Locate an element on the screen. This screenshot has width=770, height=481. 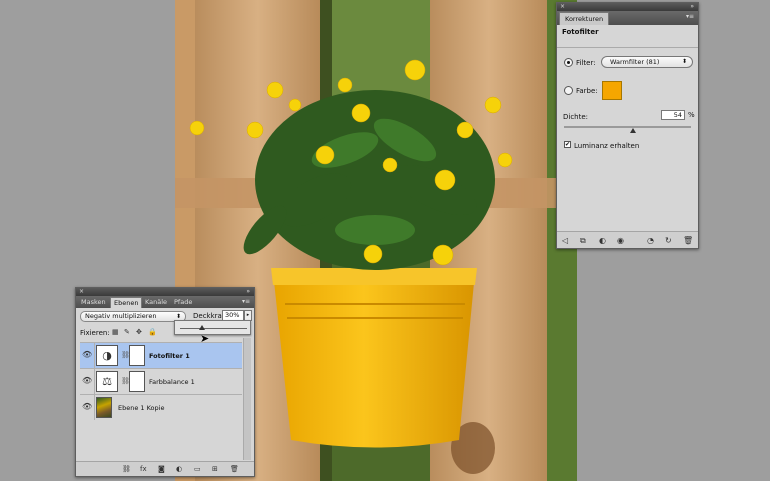
view-previous-icon: ◔ is located at coordinates (650, 240).